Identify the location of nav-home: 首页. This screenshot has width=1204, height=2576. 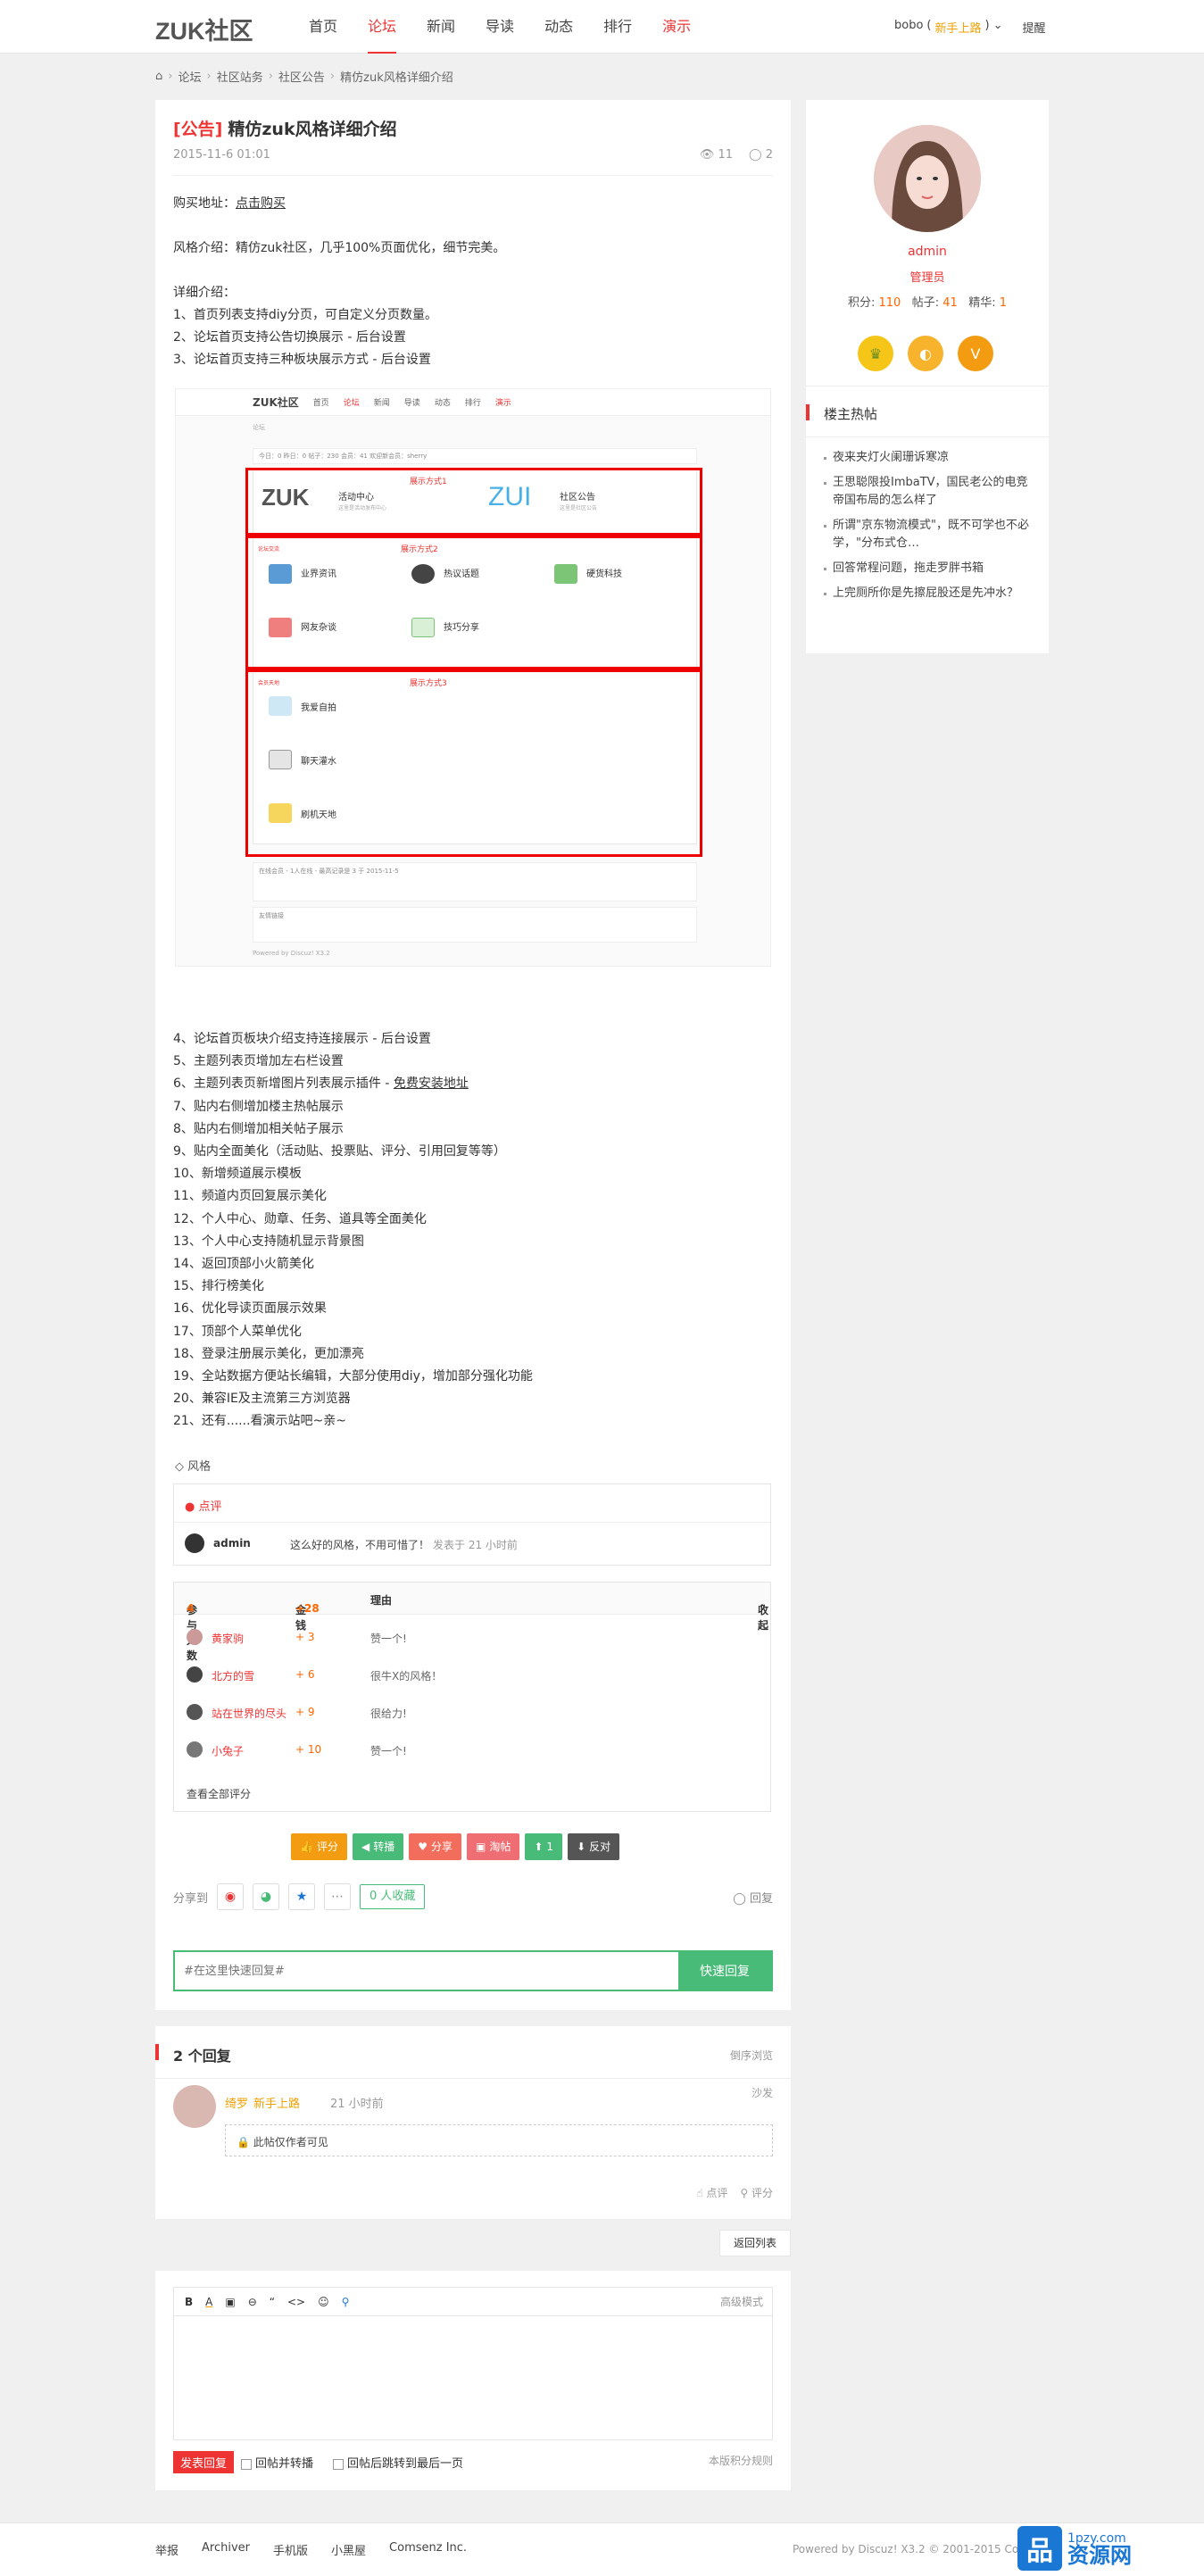
(323, 27).